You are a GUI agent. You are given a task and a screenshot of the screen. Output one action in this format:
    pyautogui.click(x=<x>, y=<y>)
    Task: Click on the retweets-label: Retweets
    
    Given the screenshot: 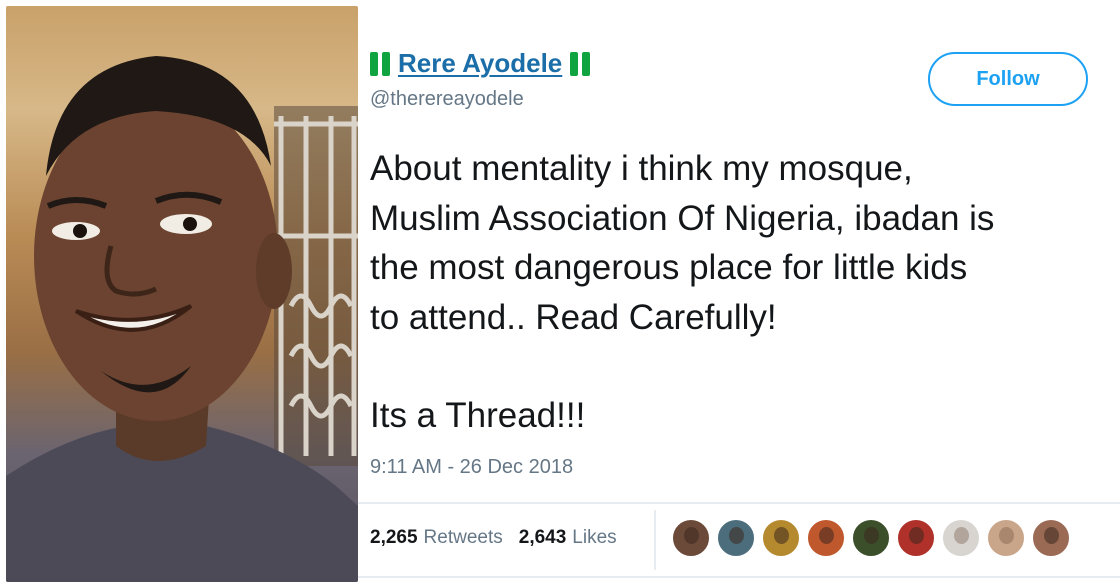 What is the action you would take?
    pyautogui.click(x=463, y=538)
    